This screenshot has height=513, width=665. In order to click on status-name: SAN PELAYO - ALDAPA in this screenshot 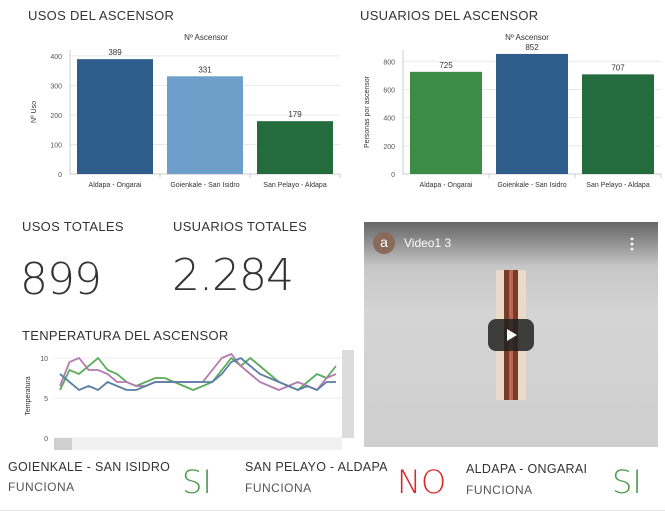, I will do `click(316, 467)`.